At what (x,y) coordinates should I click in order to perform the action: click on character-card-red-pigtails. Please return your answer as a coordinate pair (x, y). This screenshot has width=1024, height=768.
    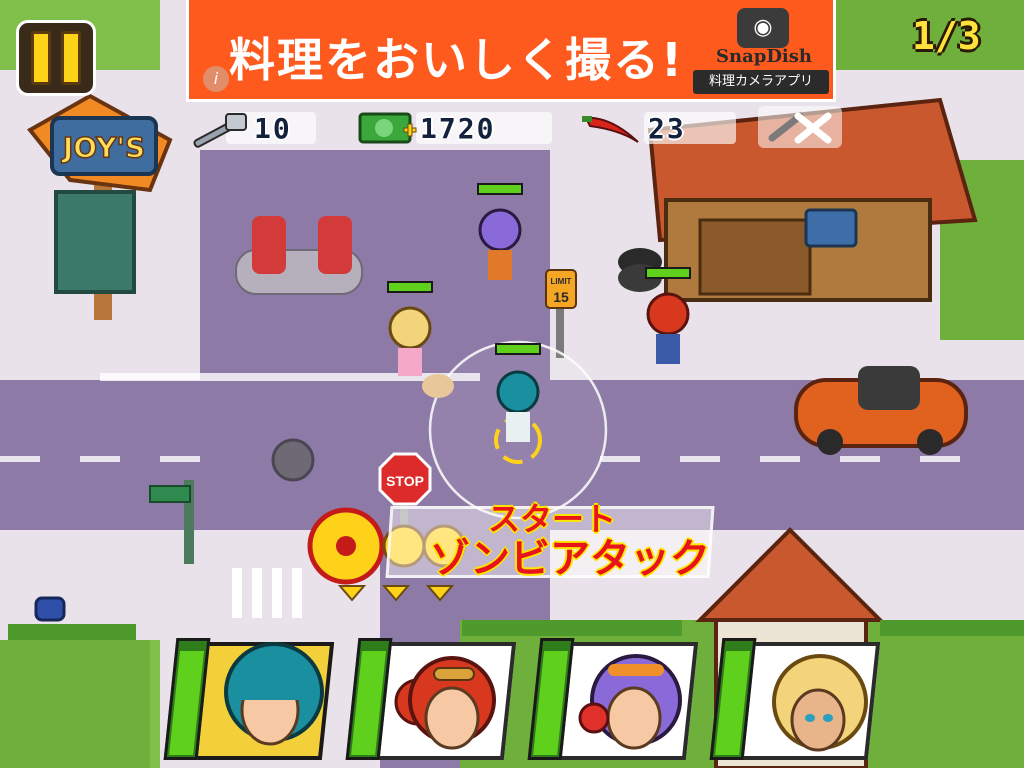
    Looking at the image, I should click on (429, 692).